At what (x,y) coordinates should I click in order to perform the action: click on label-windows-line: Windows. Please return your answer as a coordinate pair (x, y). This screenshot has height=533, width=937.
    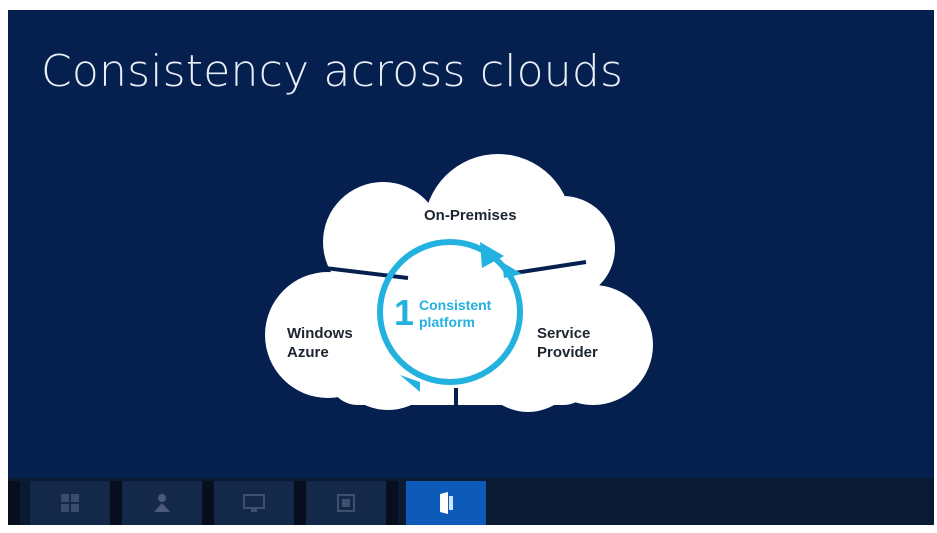
    Looking at the image, I should click on (320, 333).